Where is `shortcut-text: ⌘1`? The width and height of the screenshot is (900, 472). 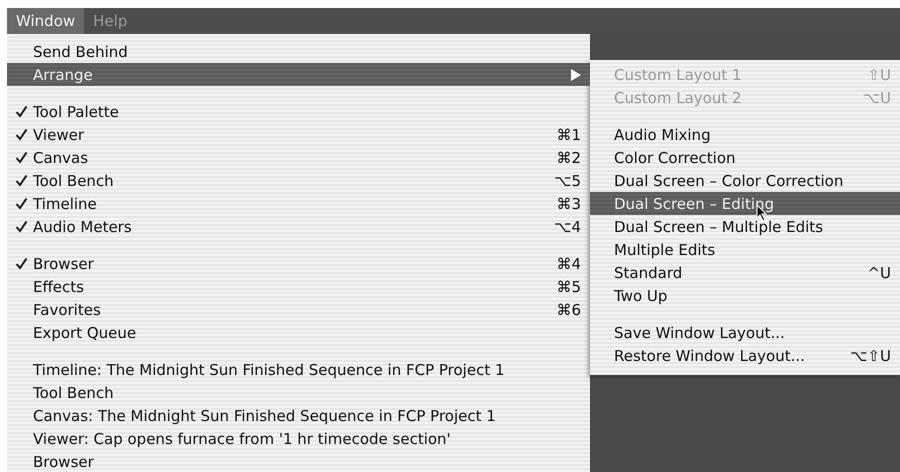
shortcut-text: ⌘1 is located at coordinates (568, 135).